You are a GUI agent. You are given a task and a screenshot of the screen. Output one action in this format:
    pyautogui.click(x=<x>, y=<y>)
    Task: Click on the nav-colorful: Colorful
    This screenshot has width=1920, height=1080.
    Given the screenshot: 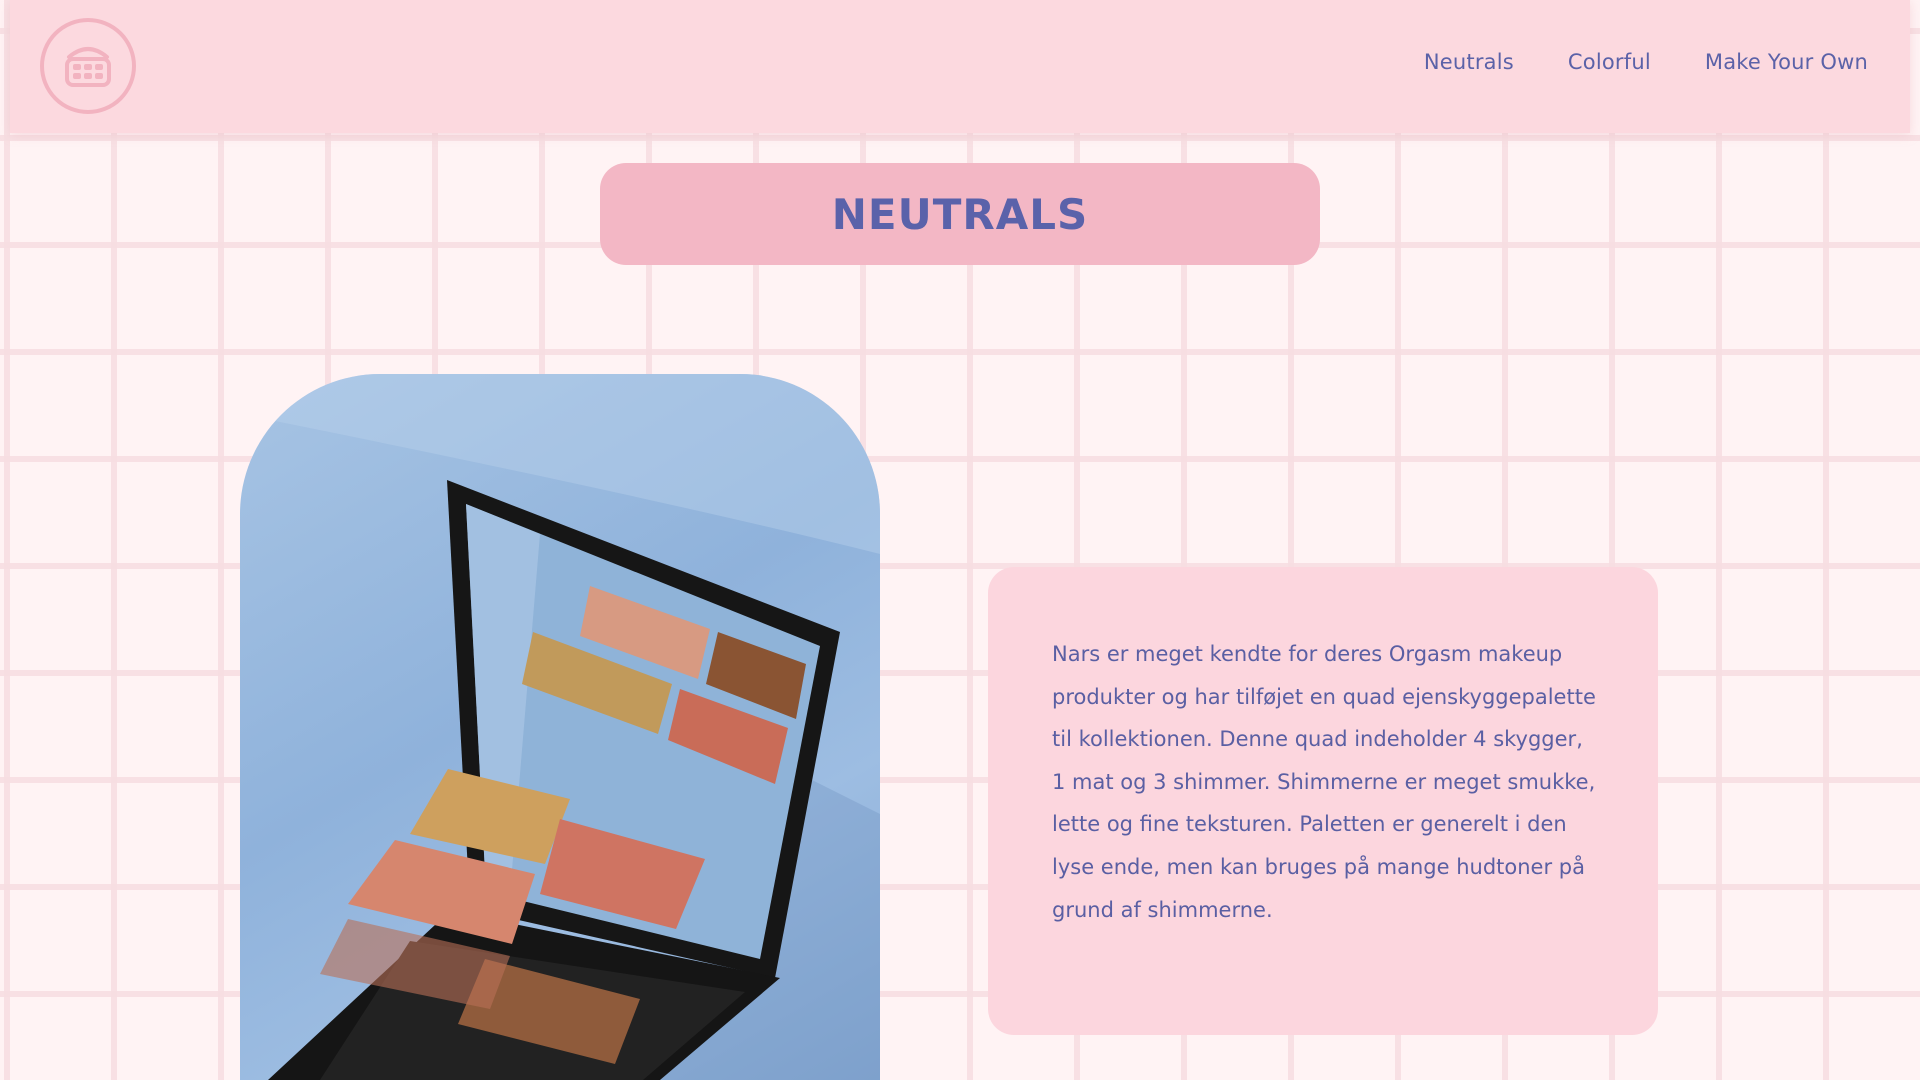 What is the action you would take?
    pyautogui.click(x=1609, y=62)
    